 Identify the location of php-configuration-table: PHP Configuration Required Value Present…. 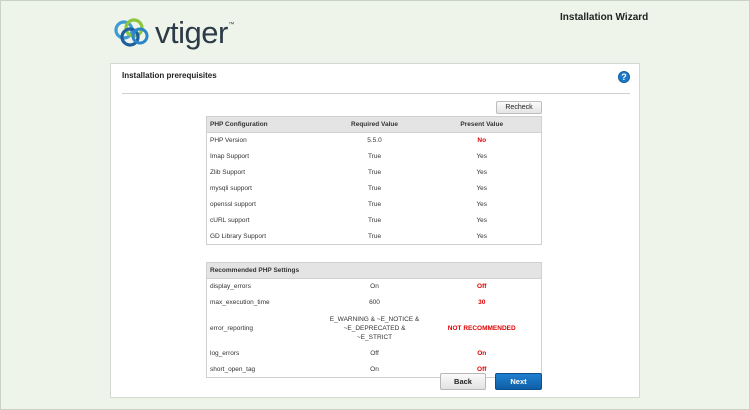
(374, 180).